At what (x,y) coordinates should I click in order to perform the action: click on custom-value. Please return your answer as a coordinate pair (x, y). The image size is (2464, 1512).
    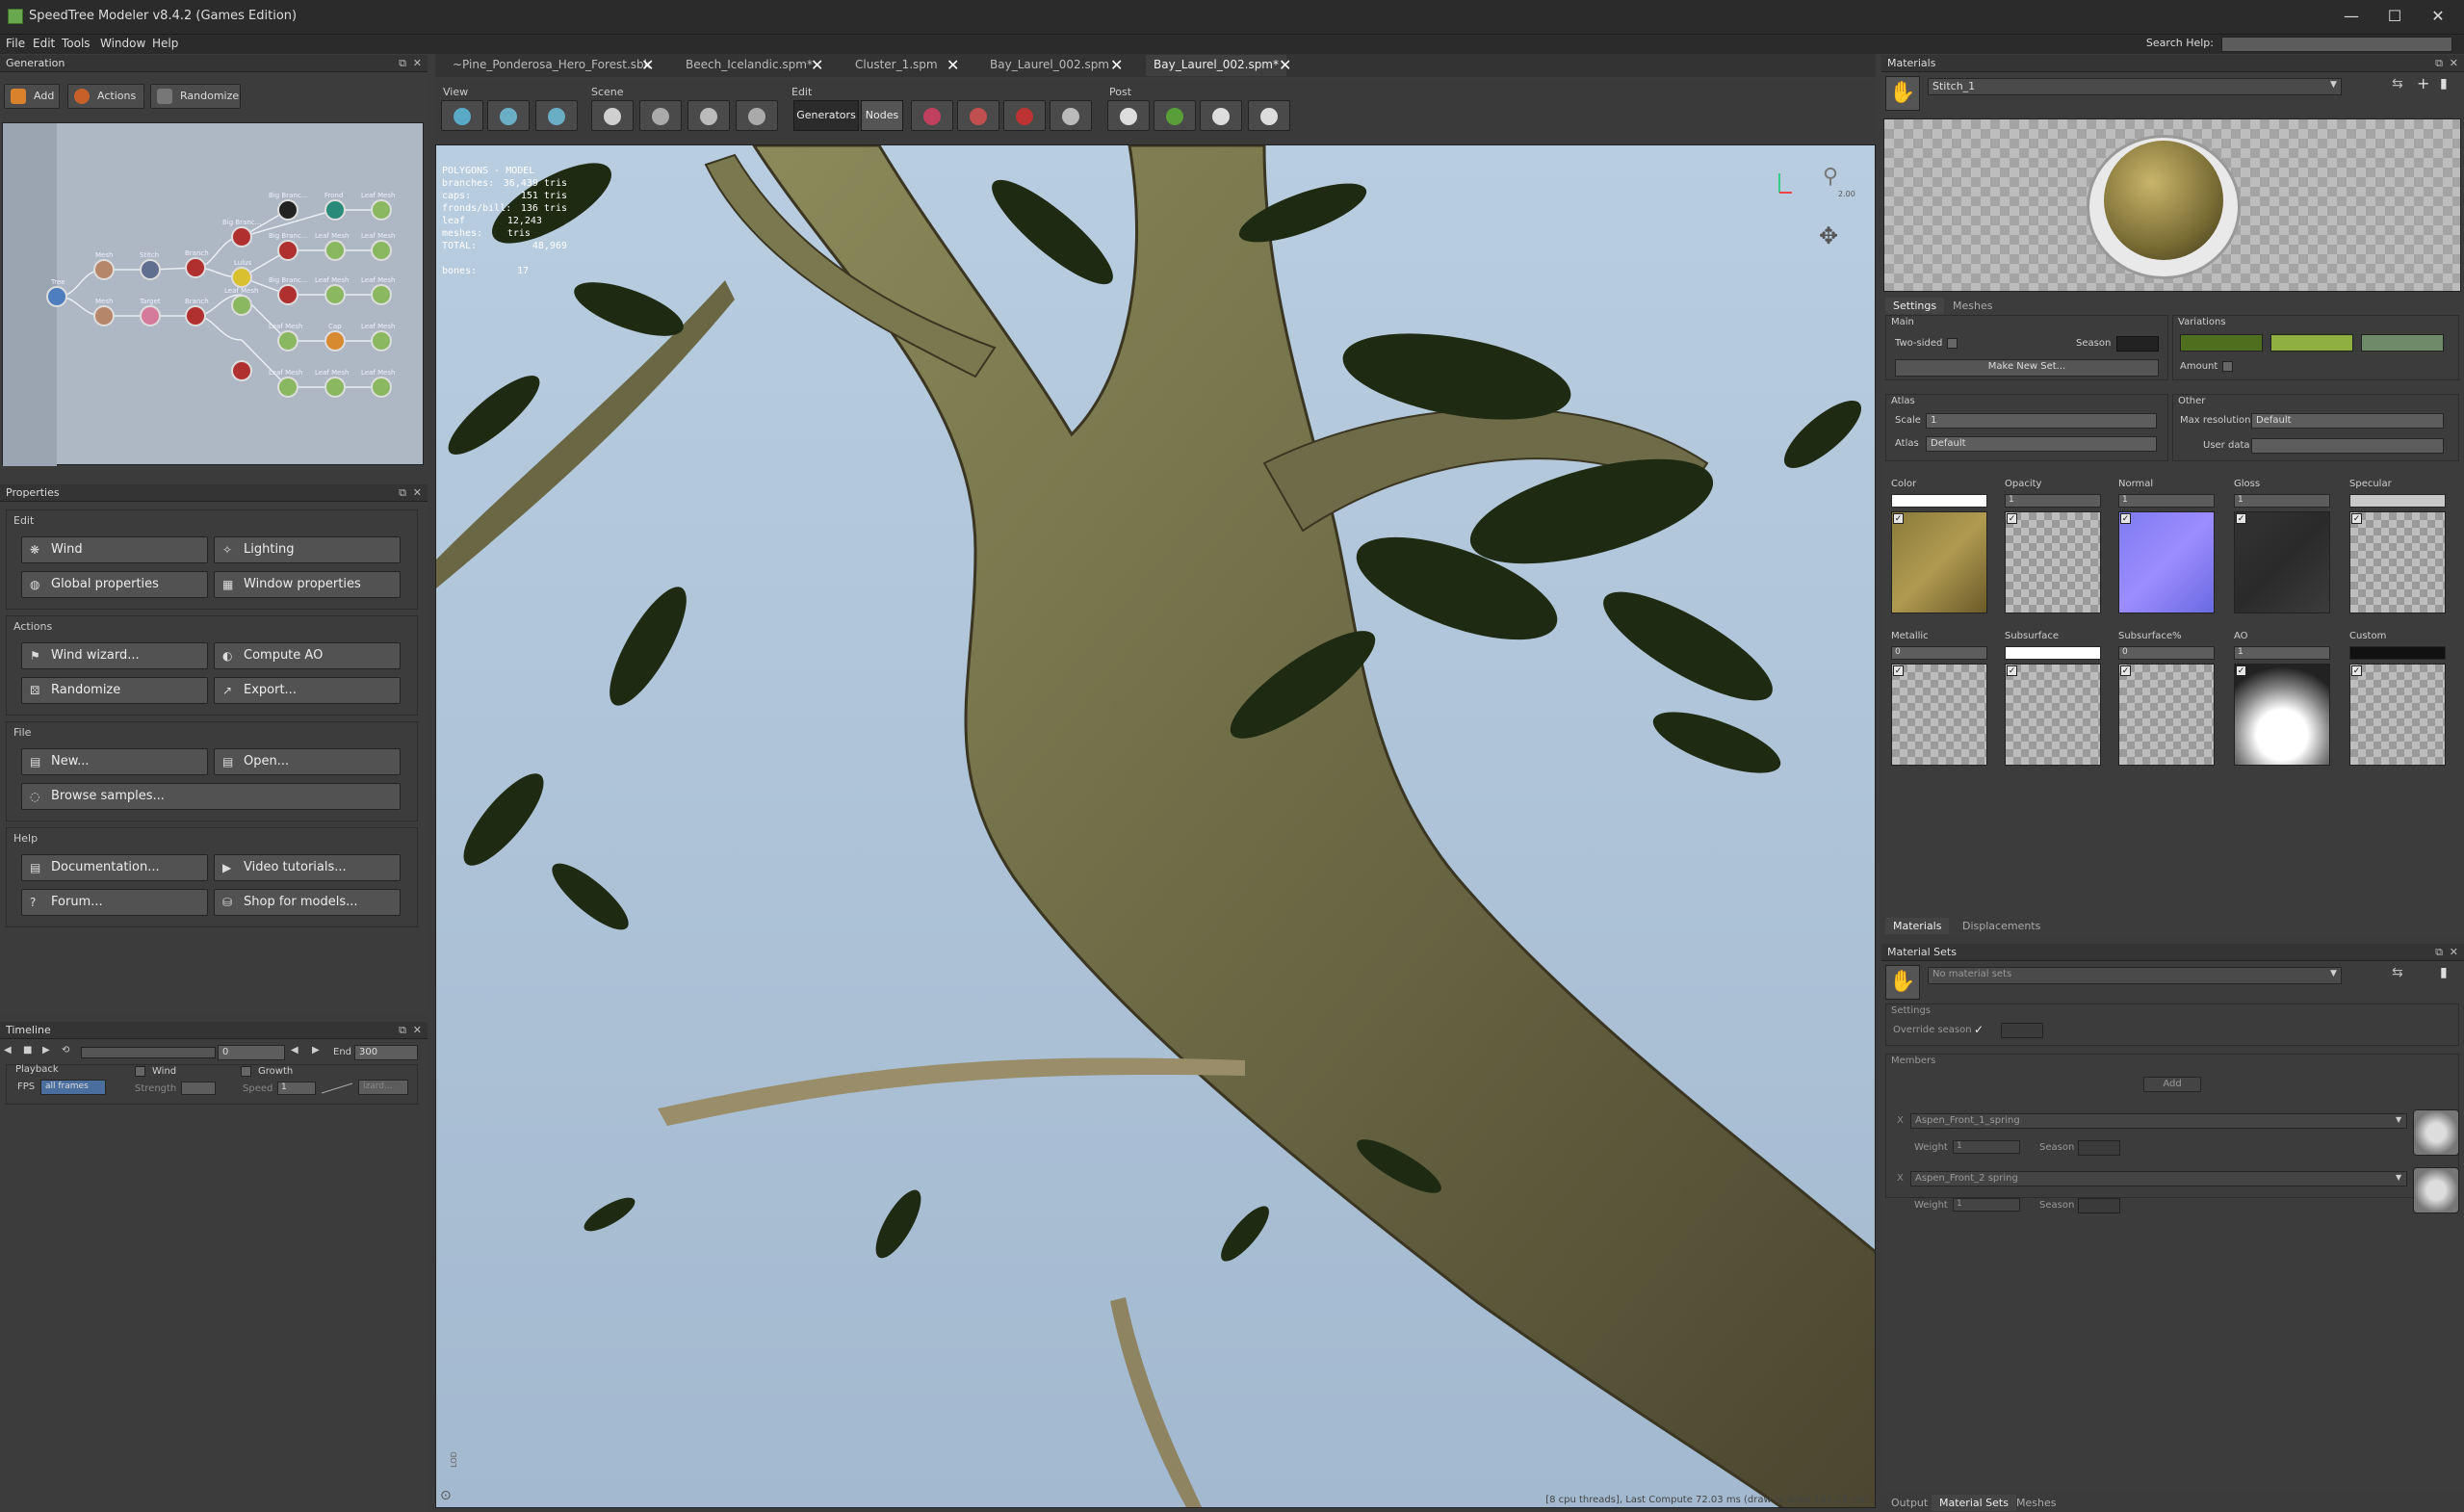
    Looking at the image, I should click on (2397, 653).